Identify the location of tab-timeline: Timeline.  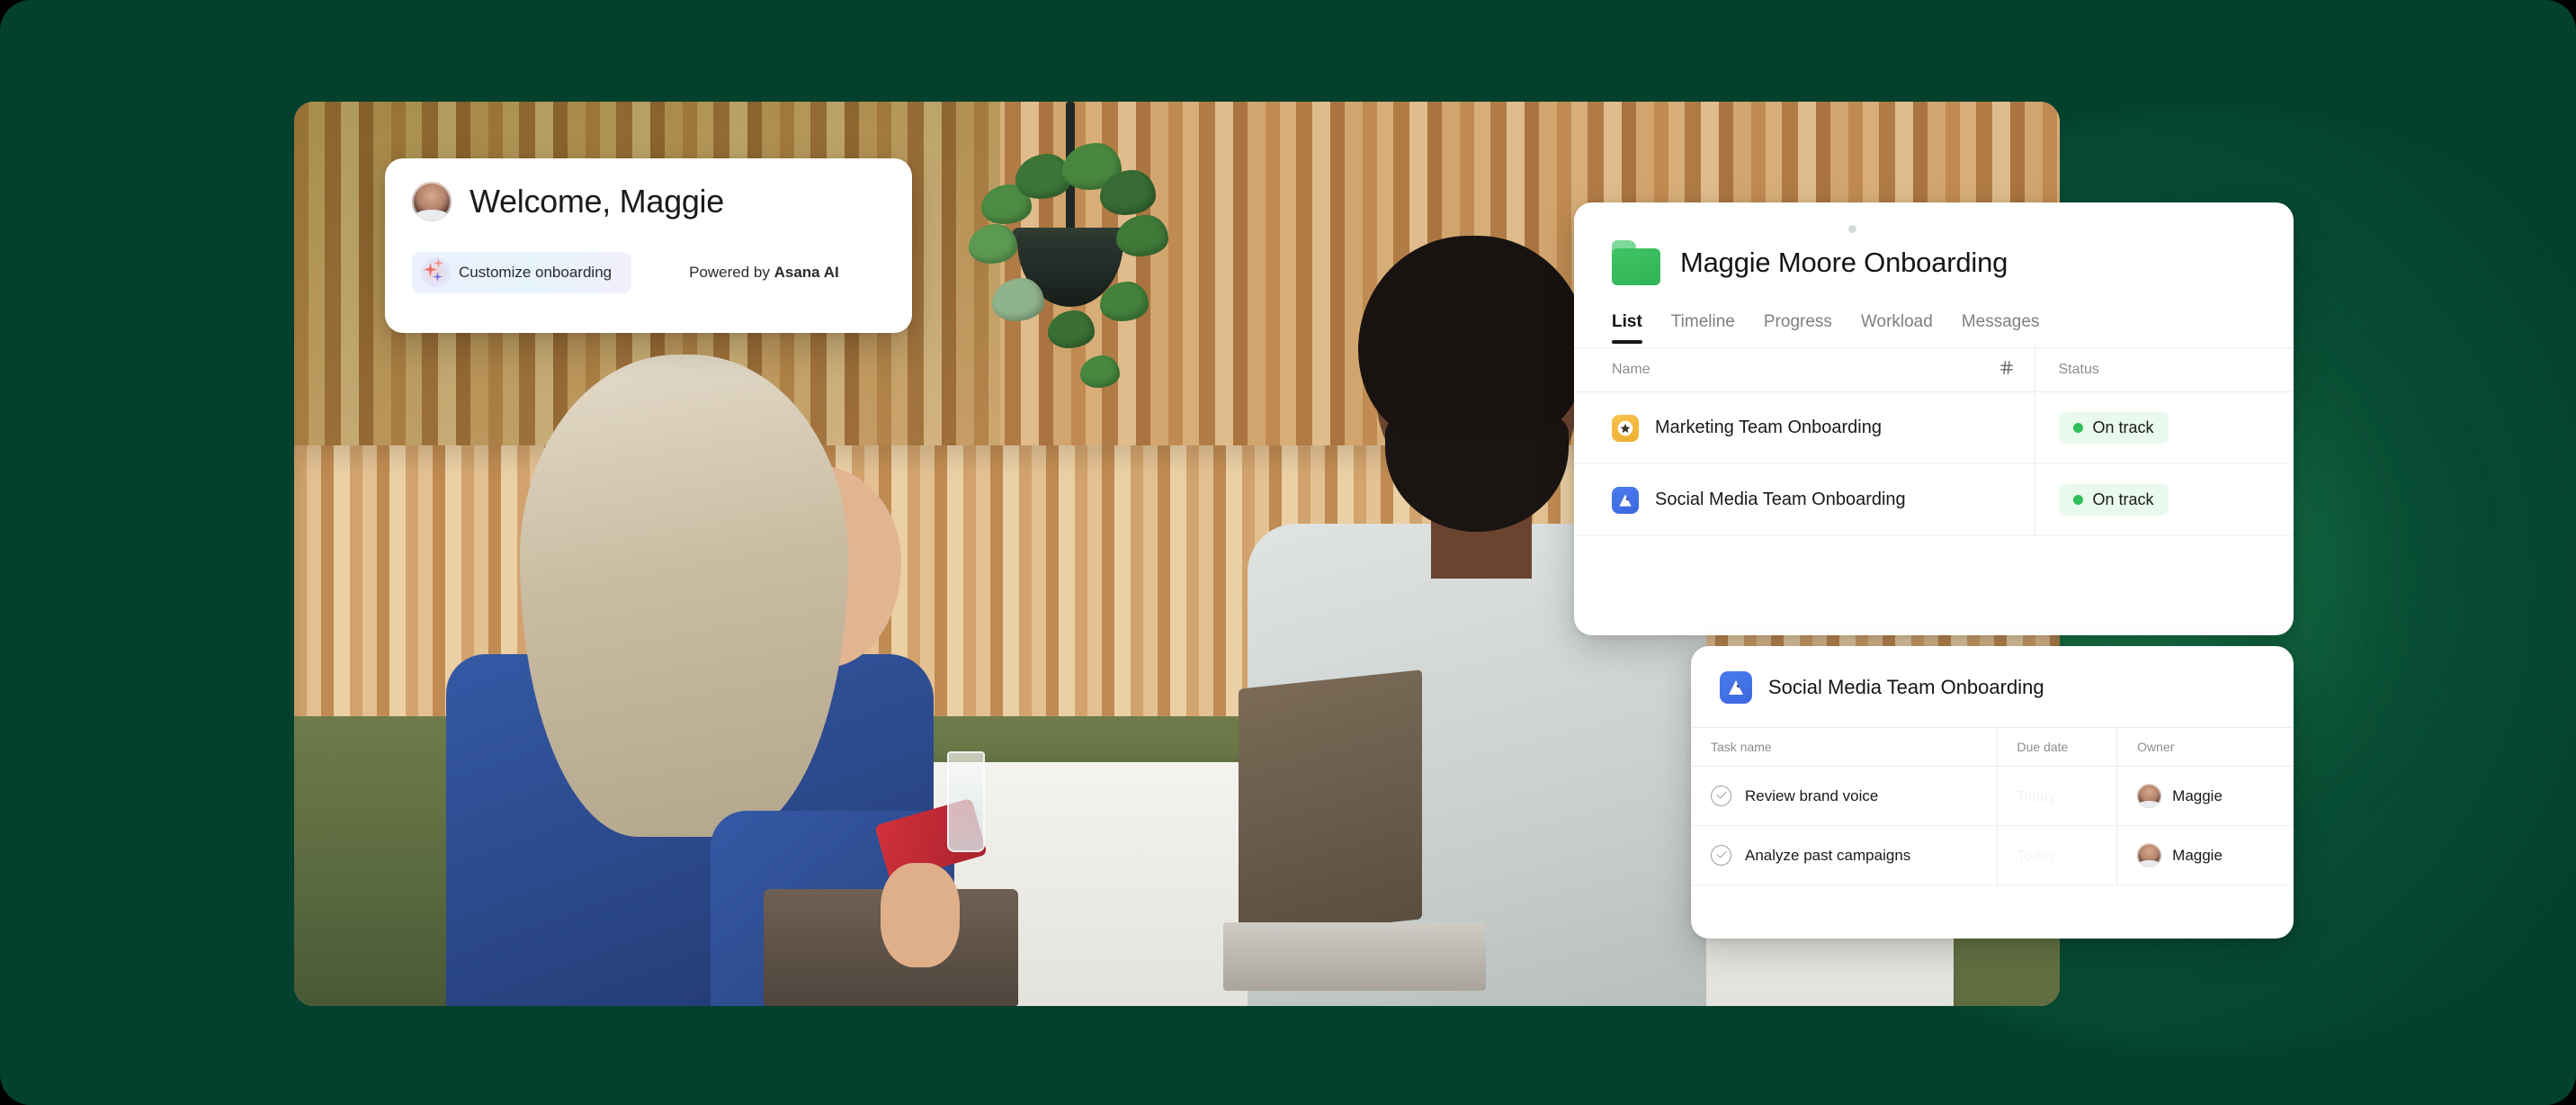
(1703, 328).